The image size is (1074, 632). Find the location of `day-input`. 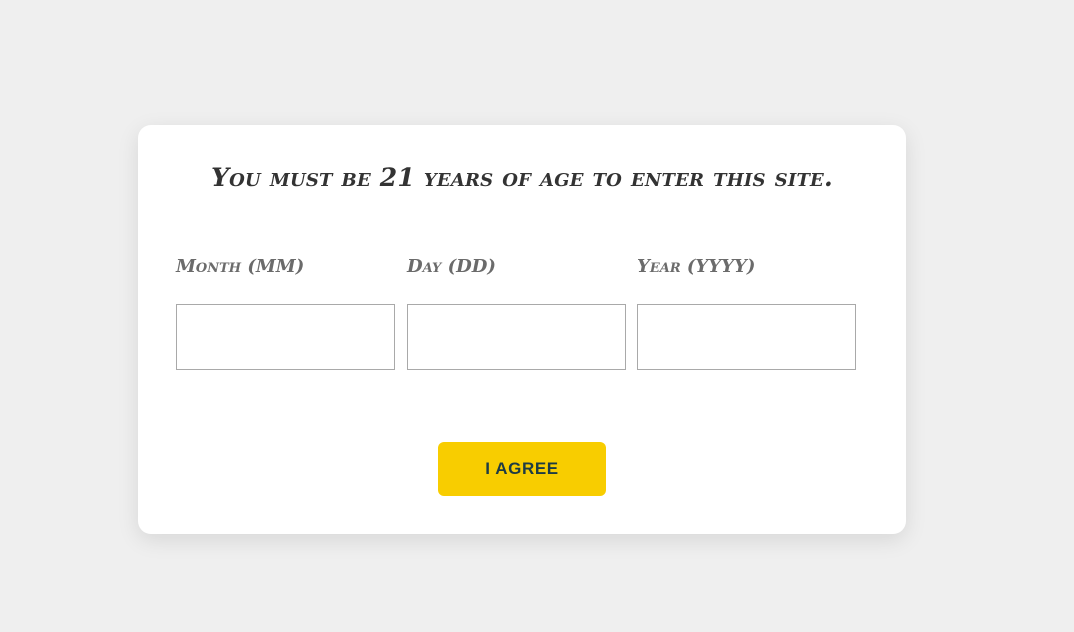

day-input is located at coordinates (516, 337).